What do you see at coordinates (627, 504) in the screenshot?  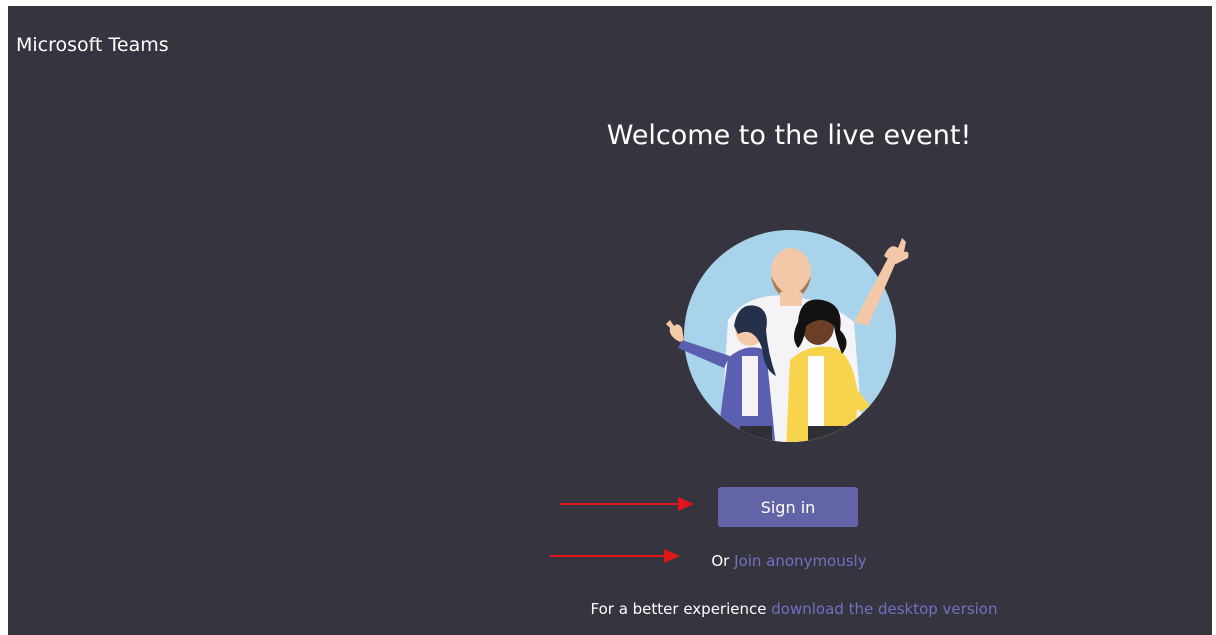 I see `red-arrow-icon` at bounding box center [627, 504].